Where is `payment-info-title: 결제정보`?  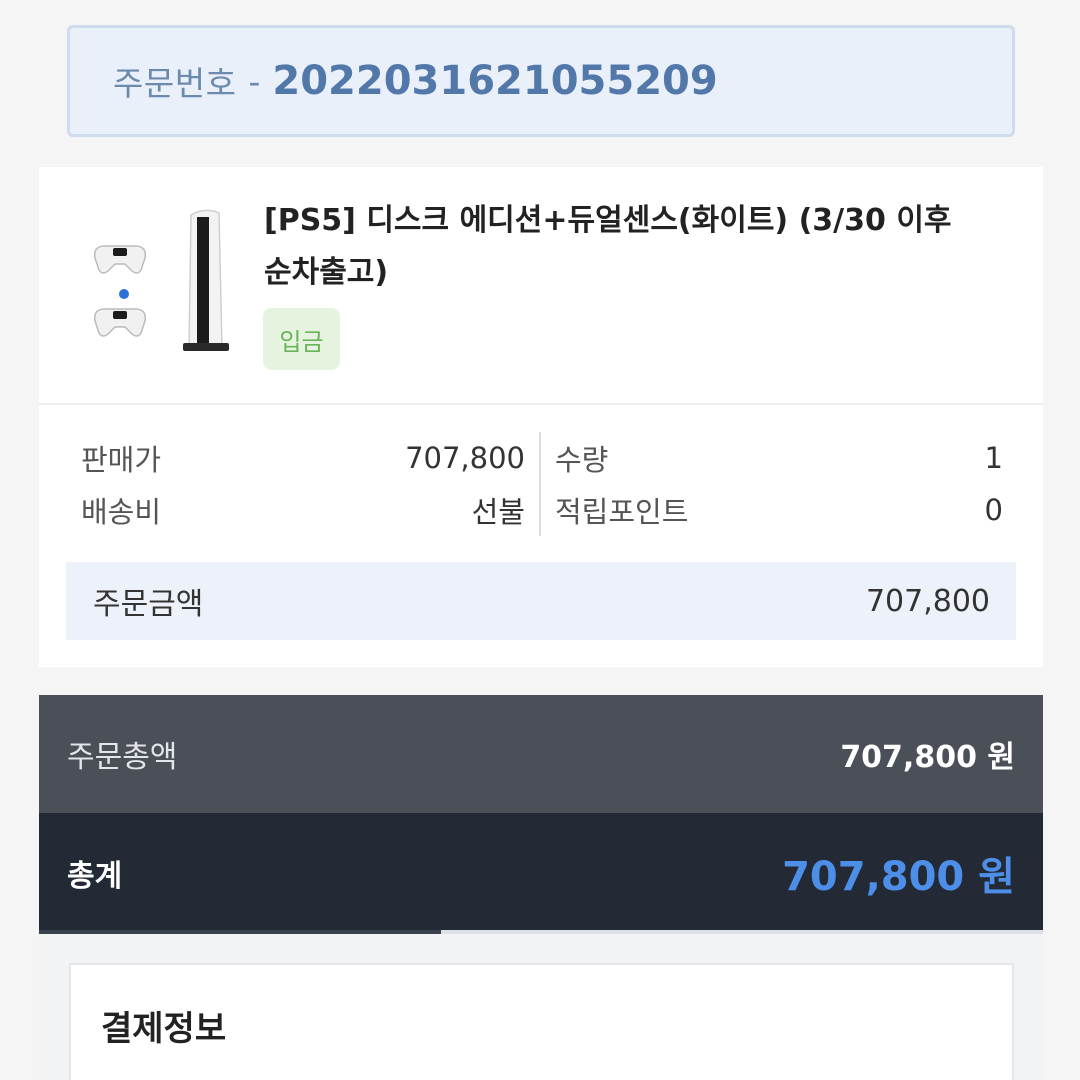
payment-info-title: 결제정보 is located at coordinates (164, 1029).